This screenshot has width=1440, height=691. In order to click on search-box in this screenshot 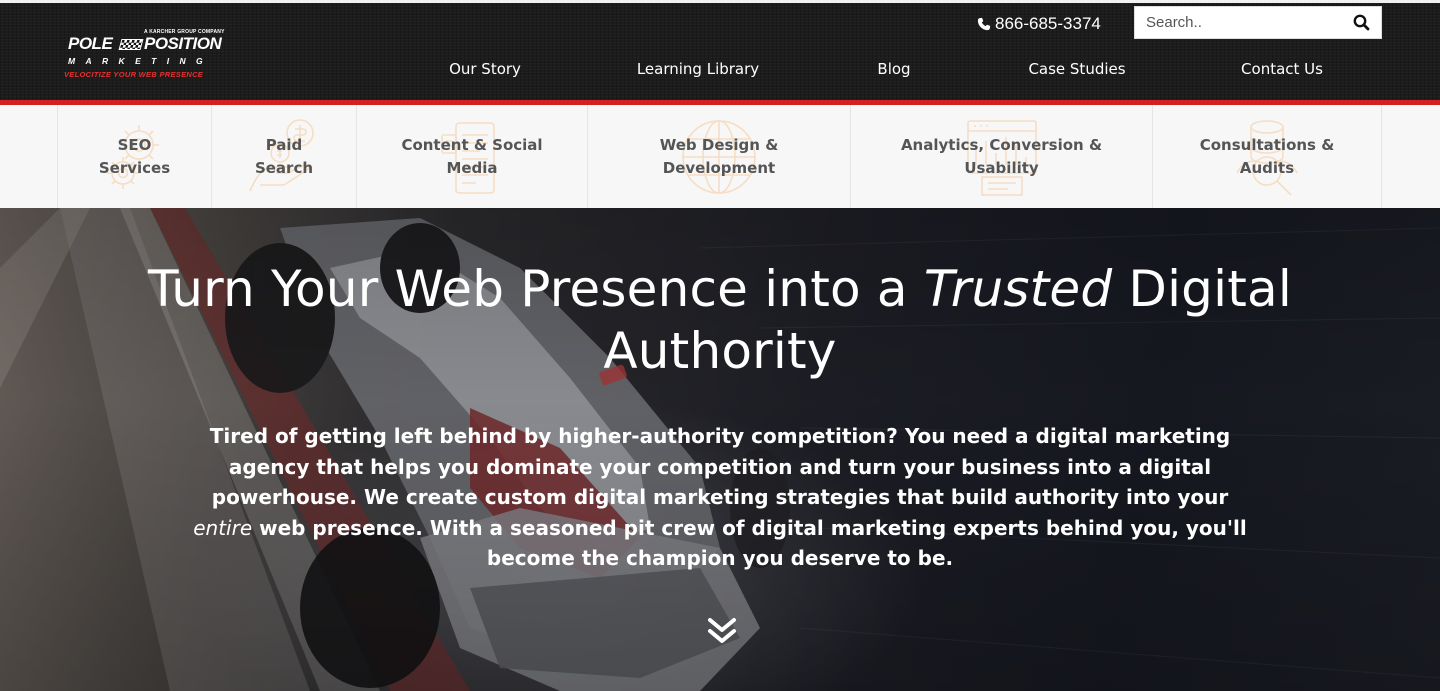, I will do `click(1258, 22)`.